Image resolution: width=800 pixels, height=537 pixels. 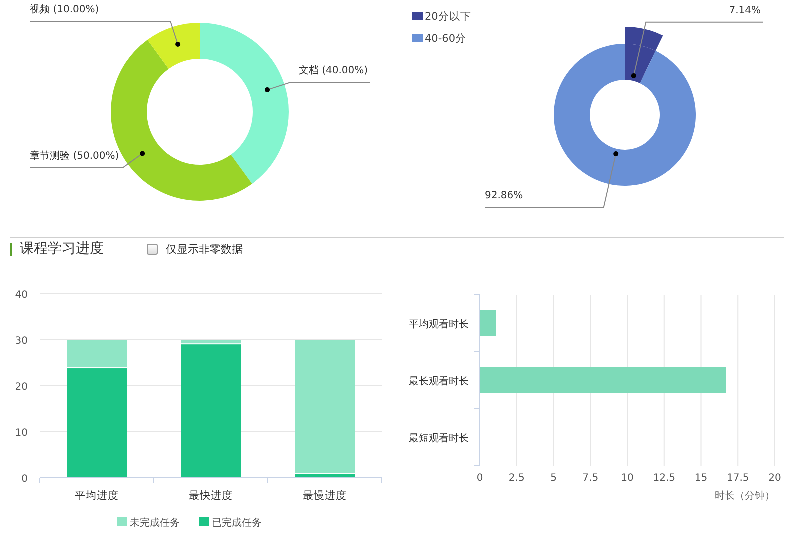 What do you see at coordinates (237, 523) in the screenshot?
I see `legend-label: 已完成任务` at bounding box center [237, 523].